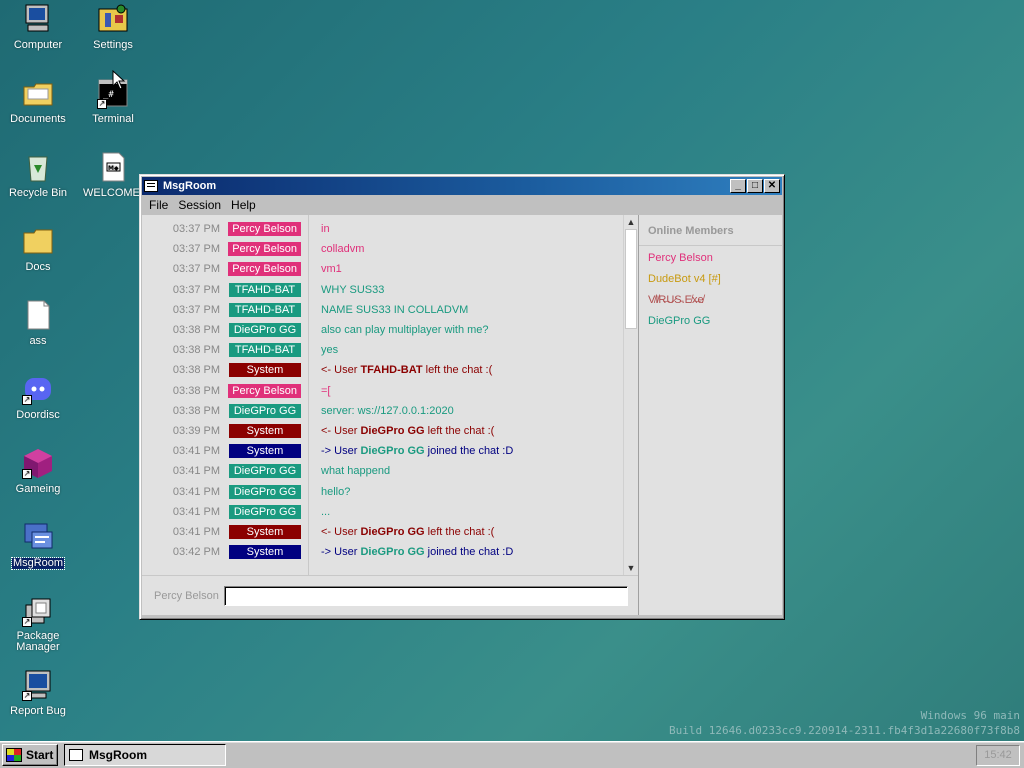 This screenshot has width=1024, height=768. Describe the element at coordinates (38, 175) in the screenshot. I see `desktop-icon-recycle-bin: Recycle Bin` at that location.